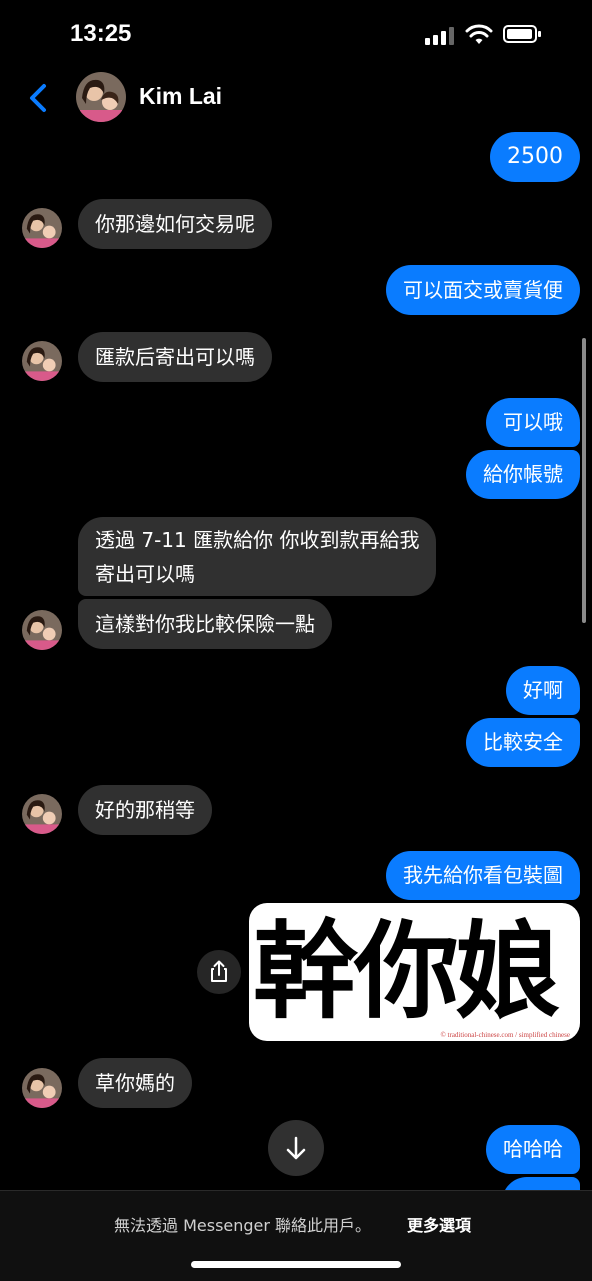  Describe the element at coordinates (406, 971) in the screenshot. I see `image-content-text: 幹你娘` at that location.